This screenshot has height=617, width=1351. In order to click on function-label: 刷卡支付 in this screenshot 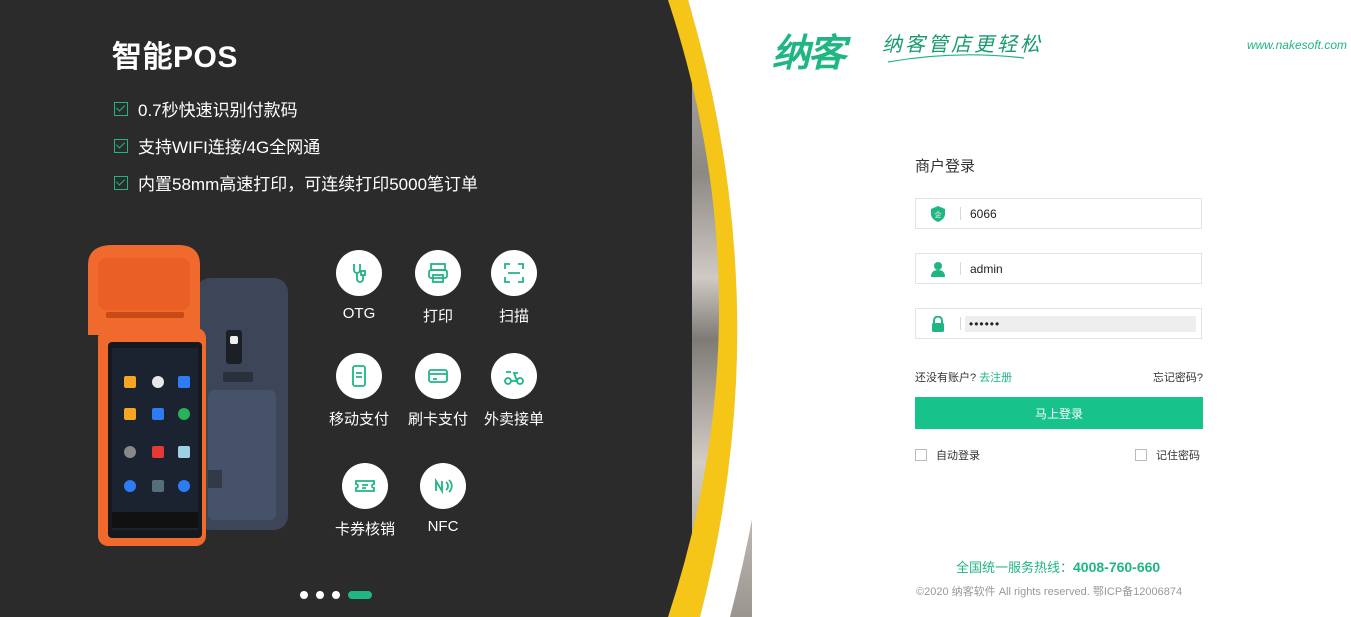, I will do `click(437, 419)`.